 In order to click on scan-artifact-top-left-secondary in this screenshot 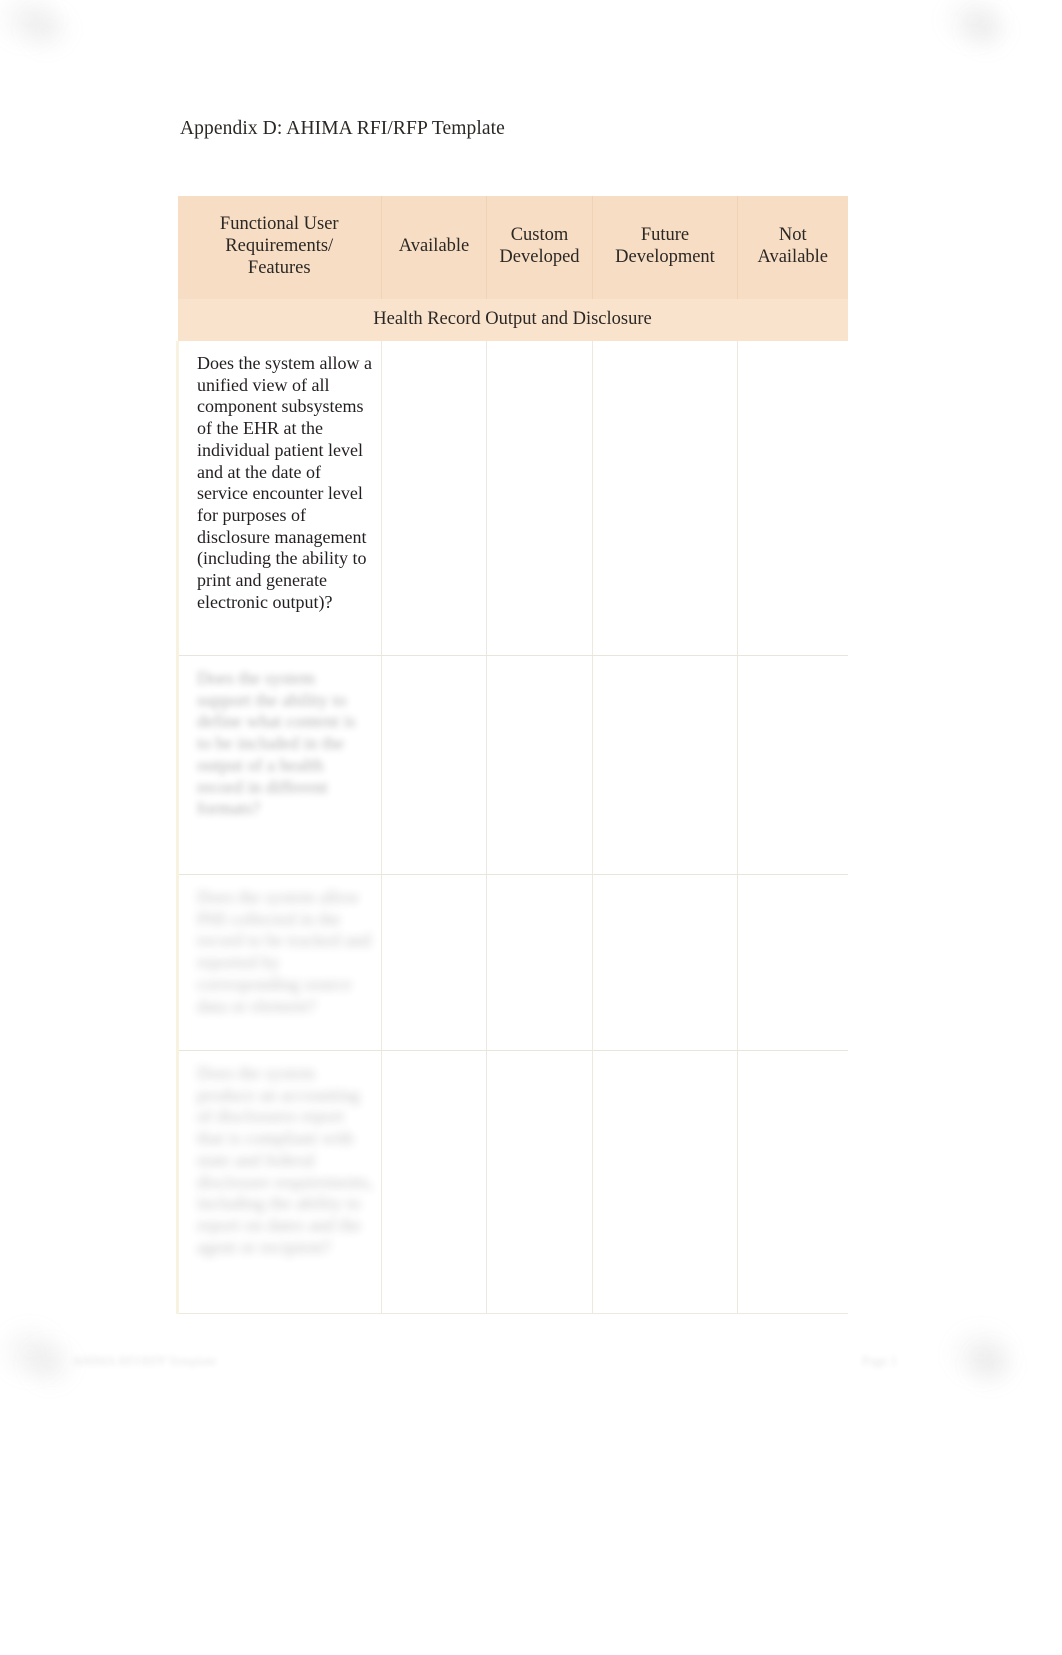, I will do `click(47, 29)`.